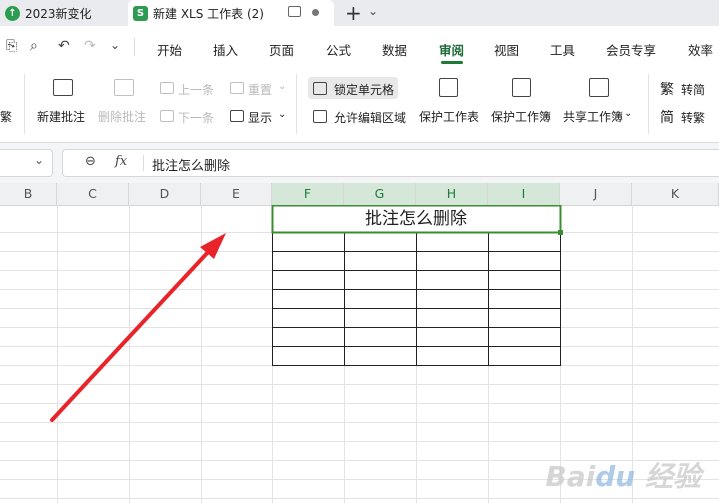  What do you see at coordinates (593, 116) in the screenshot?
I see `share-workbook-button: 共享工作簿` at bounding box center [593, 116].